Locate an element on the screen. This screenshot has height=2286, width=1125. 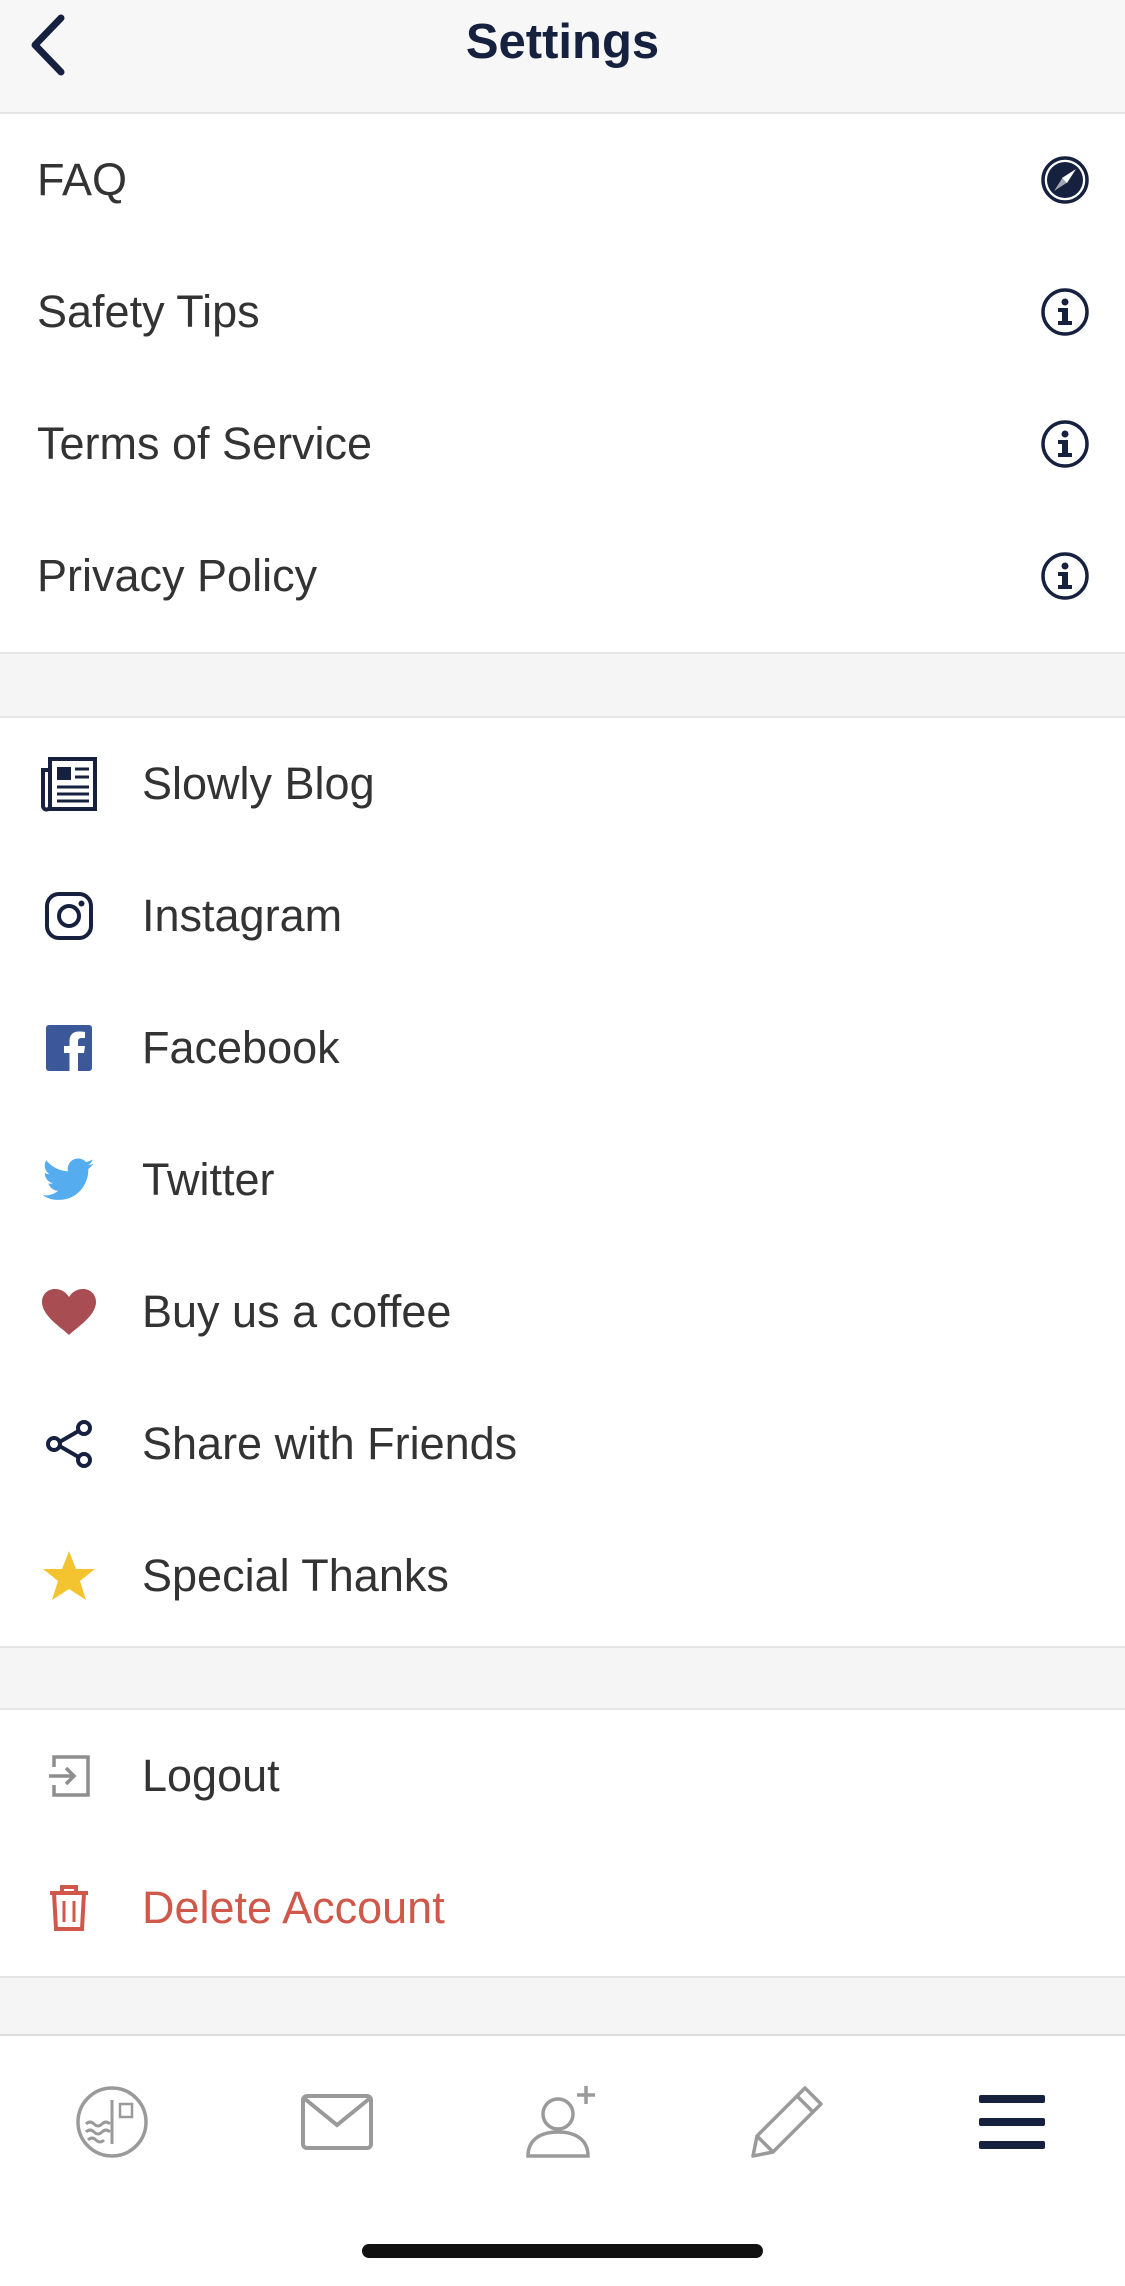
add-friend-icon is located at coordinates (560, 2122).